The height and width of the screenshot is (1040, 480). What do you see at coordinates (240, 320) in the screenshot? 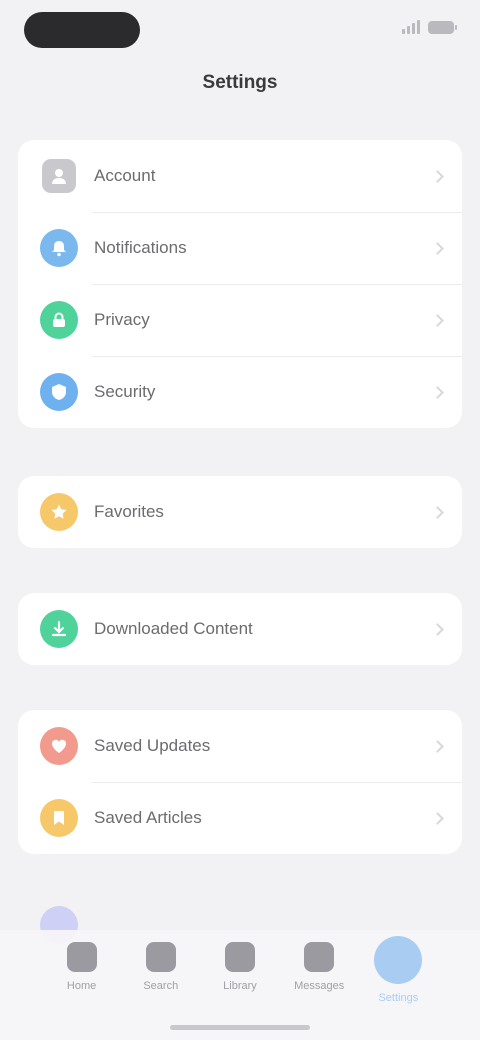
I see `settings-row-privacy: Privacy` at bounding box center [240, 320].